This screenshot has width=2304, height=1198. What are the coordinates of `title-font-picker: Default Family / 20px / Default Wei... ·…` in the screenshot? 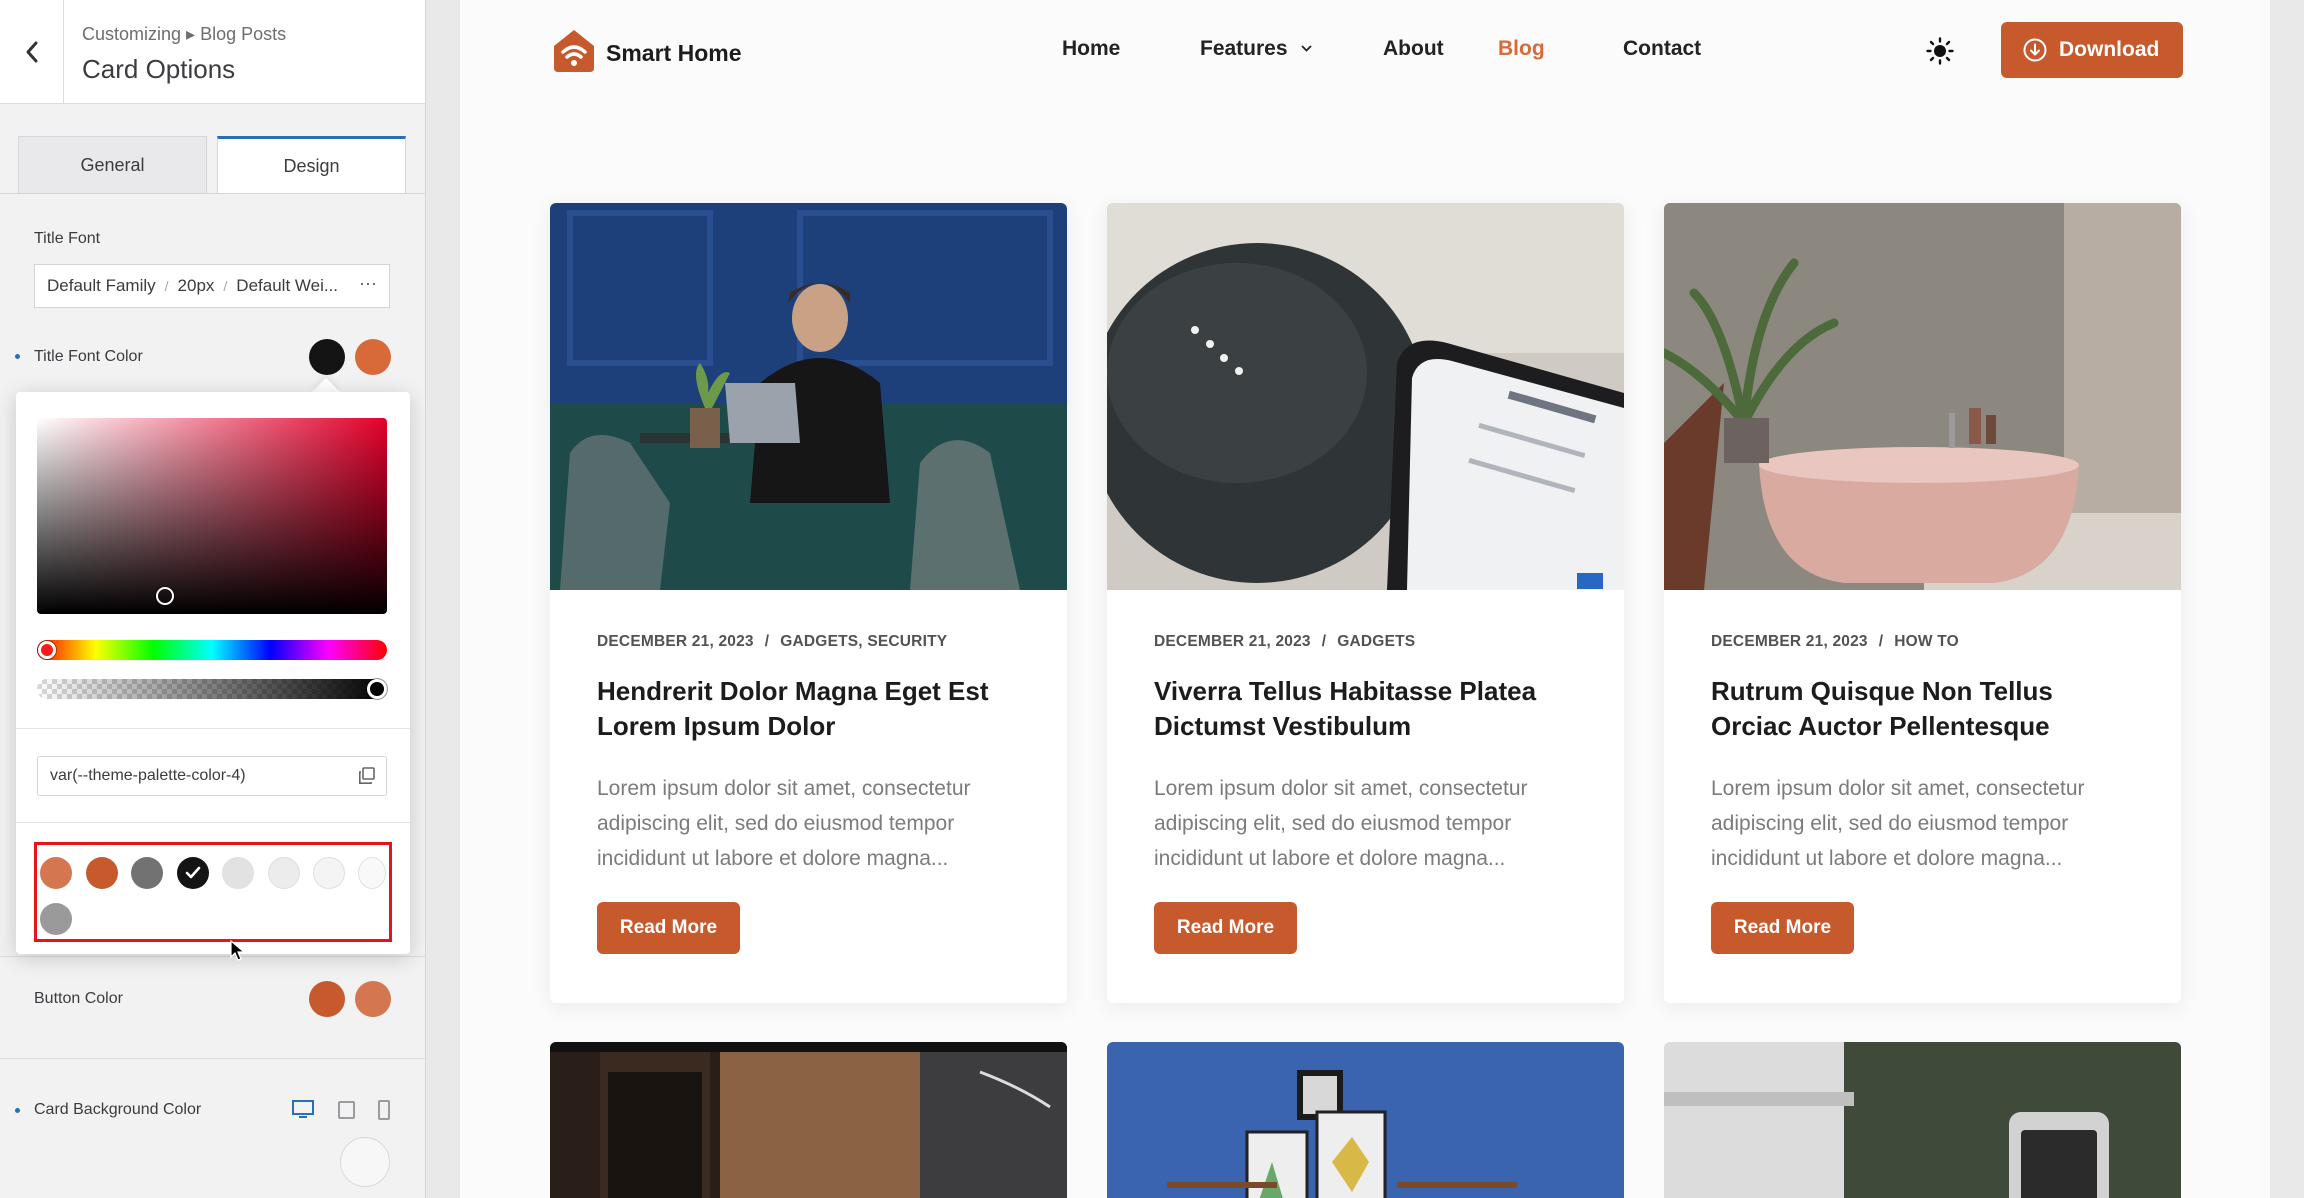 It's located at (212, 286).